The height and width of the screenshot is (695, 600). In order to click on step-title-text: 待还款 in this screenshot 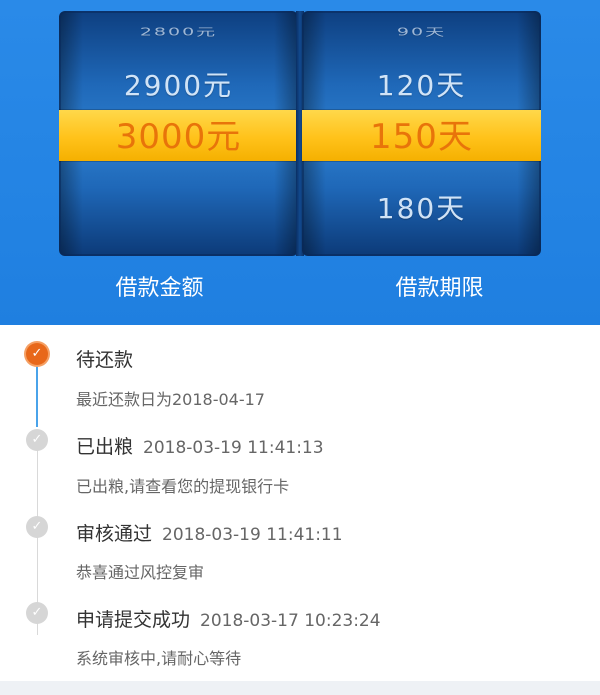, I will do `click(105, 360)`.